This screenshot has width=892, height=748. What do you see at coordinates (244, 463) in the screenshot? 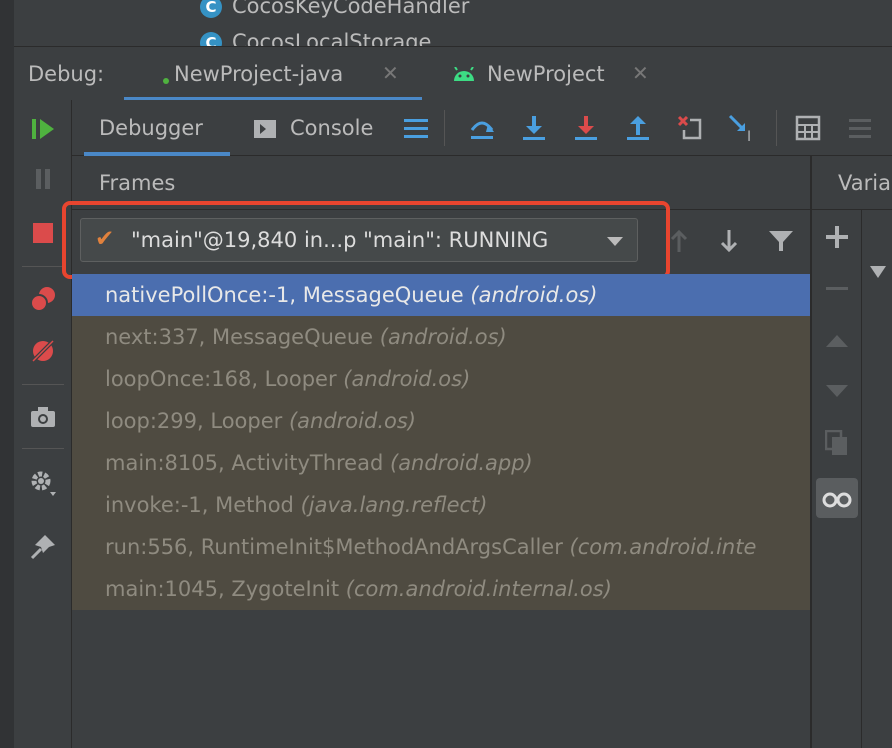
I see `frame-method: main:8105, ActivityThread` at bounding box center [244, 463].